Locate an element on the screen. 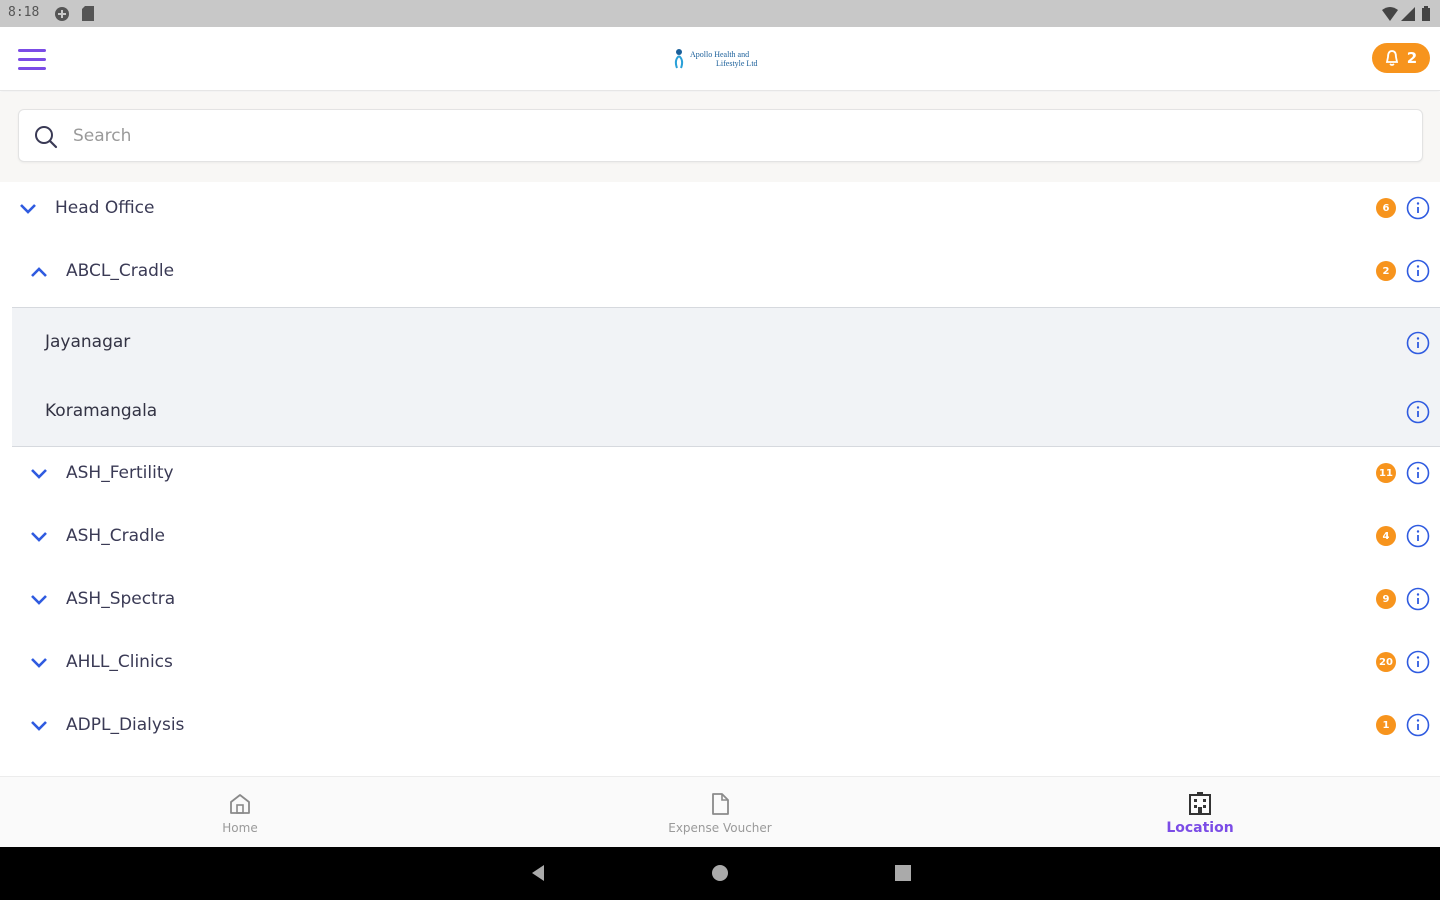 This screenshot has height=900, width=1440. nav-expense-voucher: Expense Voucher is located at coordinates (720, 812).